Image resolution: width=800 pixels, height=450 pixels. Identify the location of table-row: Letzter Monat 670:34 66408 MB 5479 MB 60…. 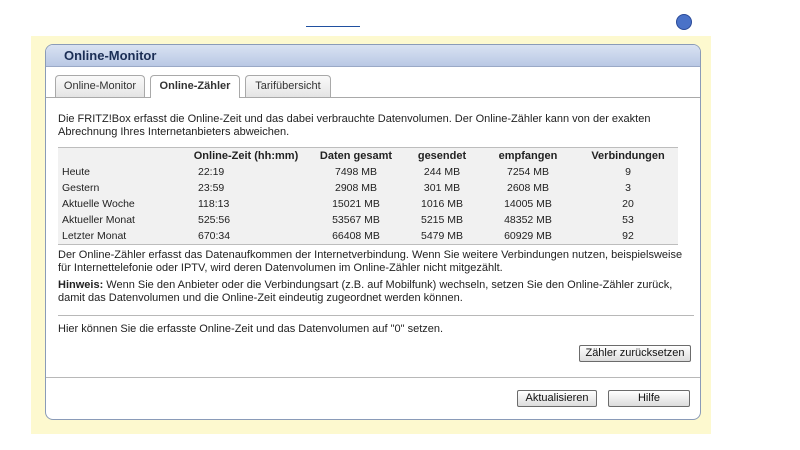
(368, 236).